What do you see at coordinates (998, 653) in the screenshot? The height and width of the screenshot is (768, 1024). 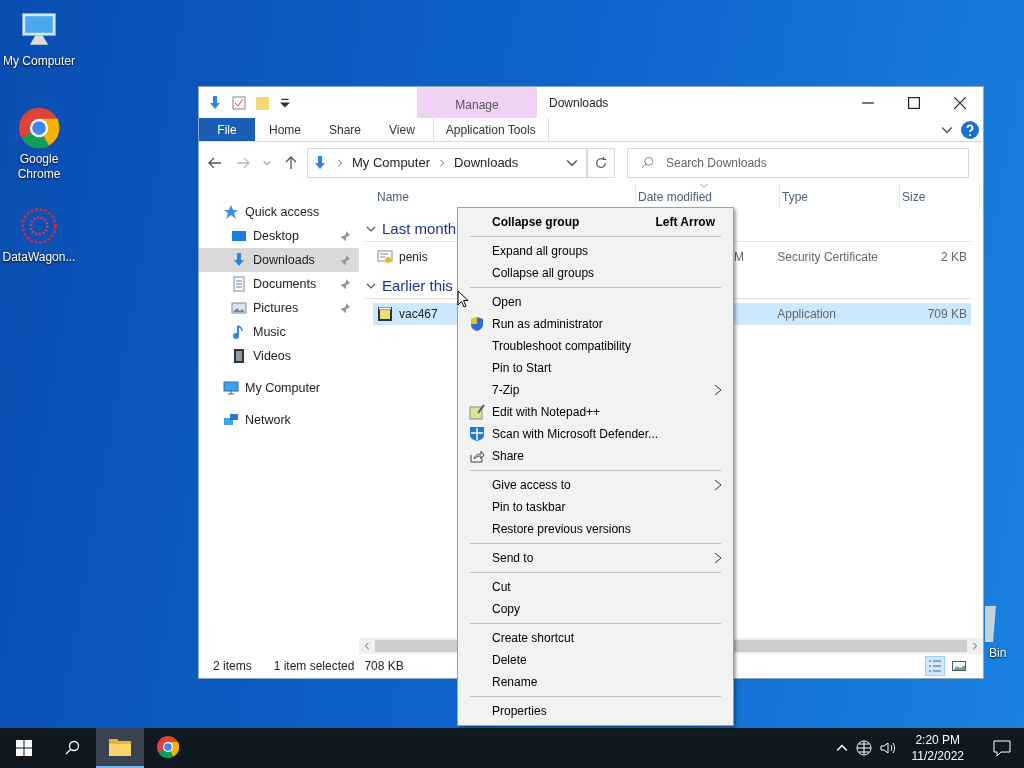 I see `desktop-icon-label: Bin` at bounding box center [998, 653].